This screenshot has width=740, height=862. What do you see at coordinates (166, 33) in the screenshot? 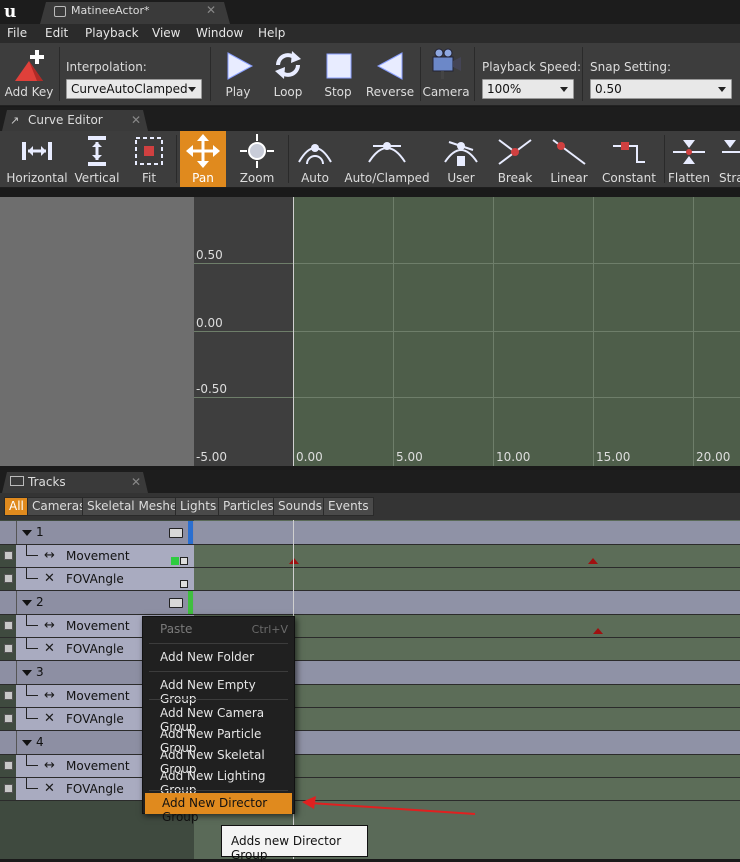
I see `menu-view: View` at bounding box center [166, 33].